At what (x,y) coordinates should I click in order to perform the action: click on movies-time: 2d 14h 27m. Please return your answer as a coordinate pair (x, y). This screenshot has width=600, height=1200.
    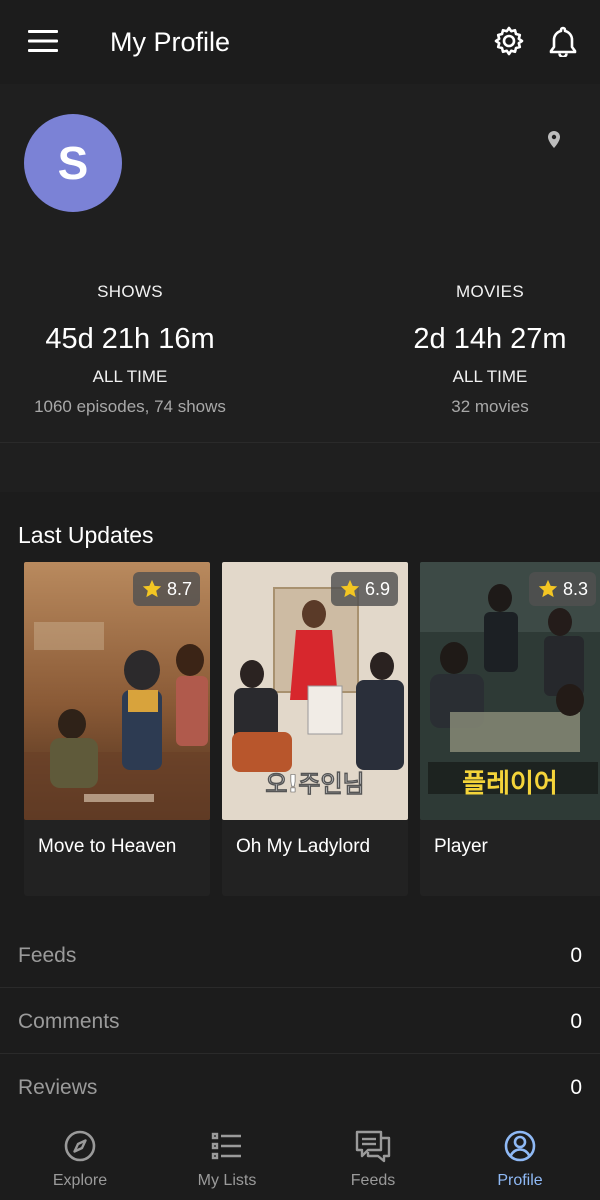
    Looking at the image, I should click on (490, 339).